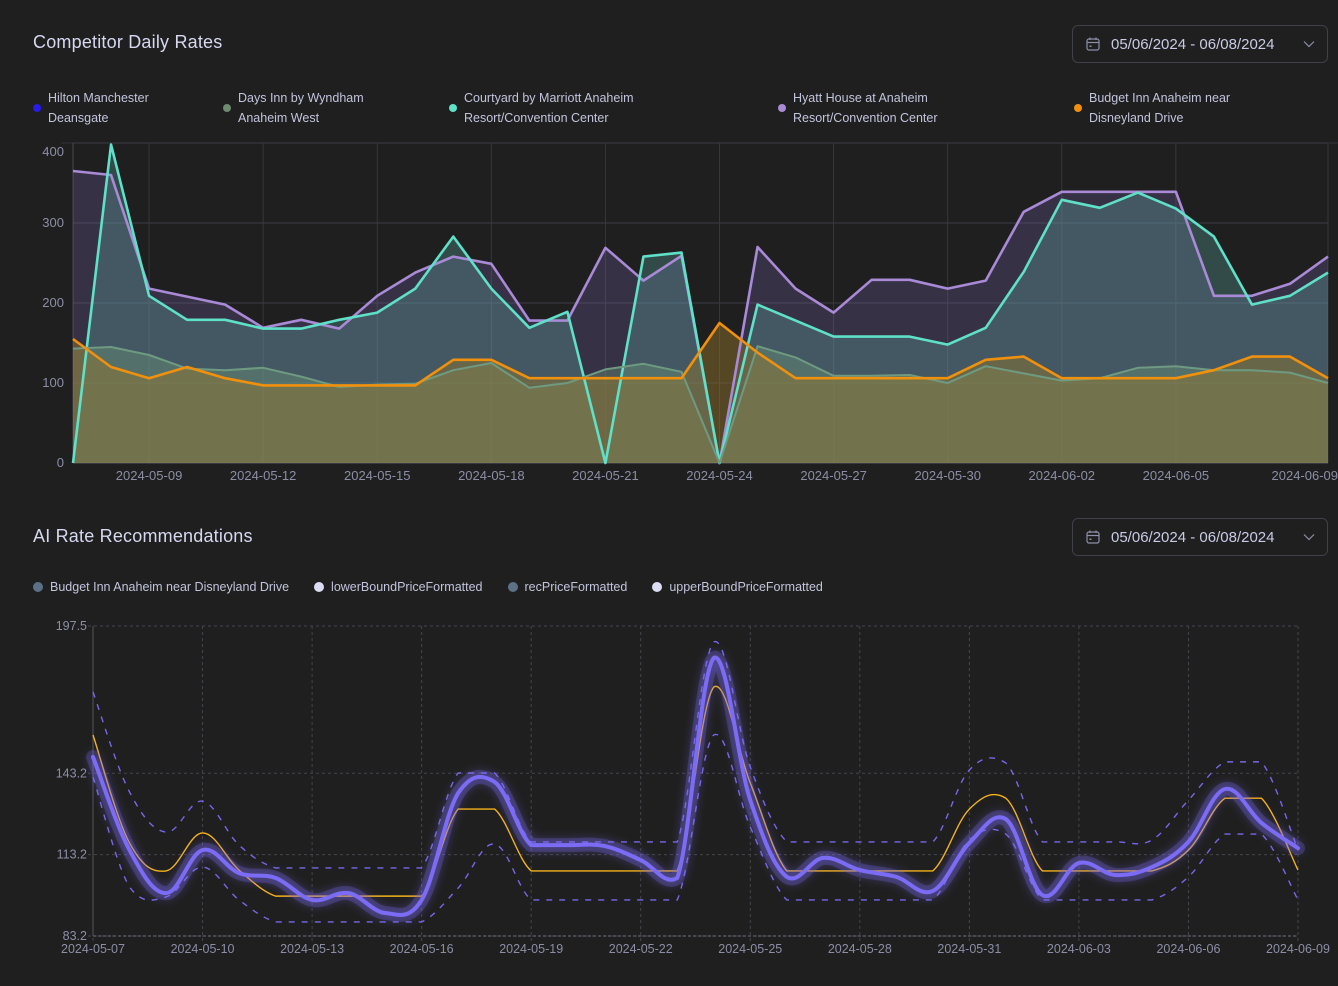  What do you see at coordinates (128, 42) in the screenshot?
I see `competitor-rates-title: Competitor Daily Rates` at bounding box center [128, 42].